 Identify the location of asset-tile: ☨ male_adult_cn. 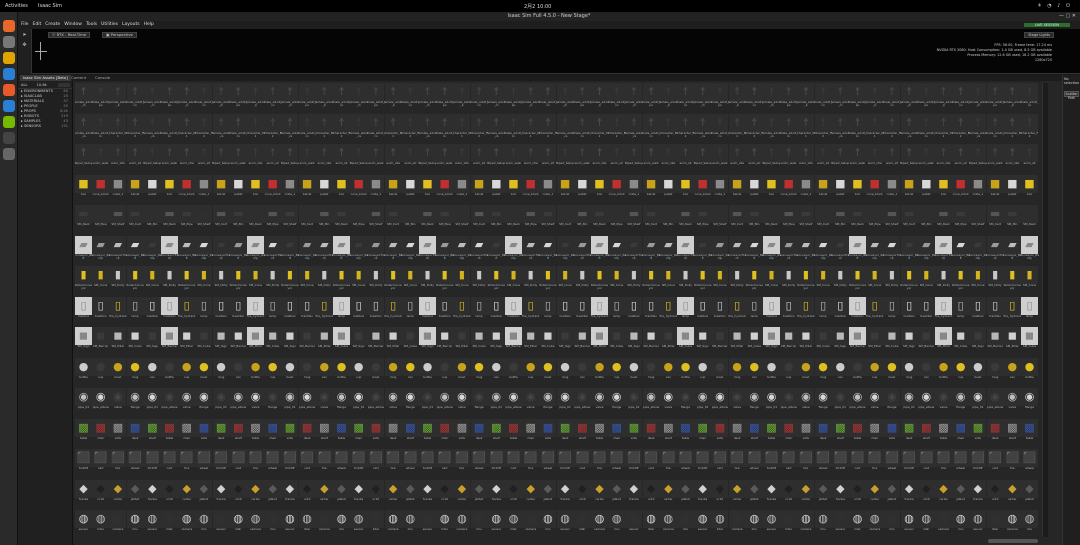
(857, 127).